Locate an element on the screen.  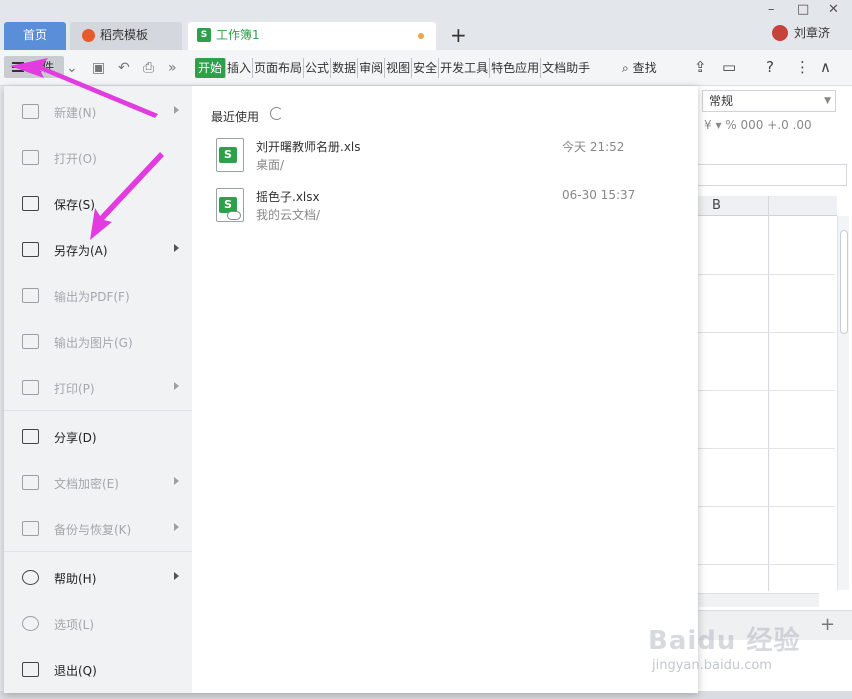
menu-item-save: 保存(S) is located at coordinates (98, 204).